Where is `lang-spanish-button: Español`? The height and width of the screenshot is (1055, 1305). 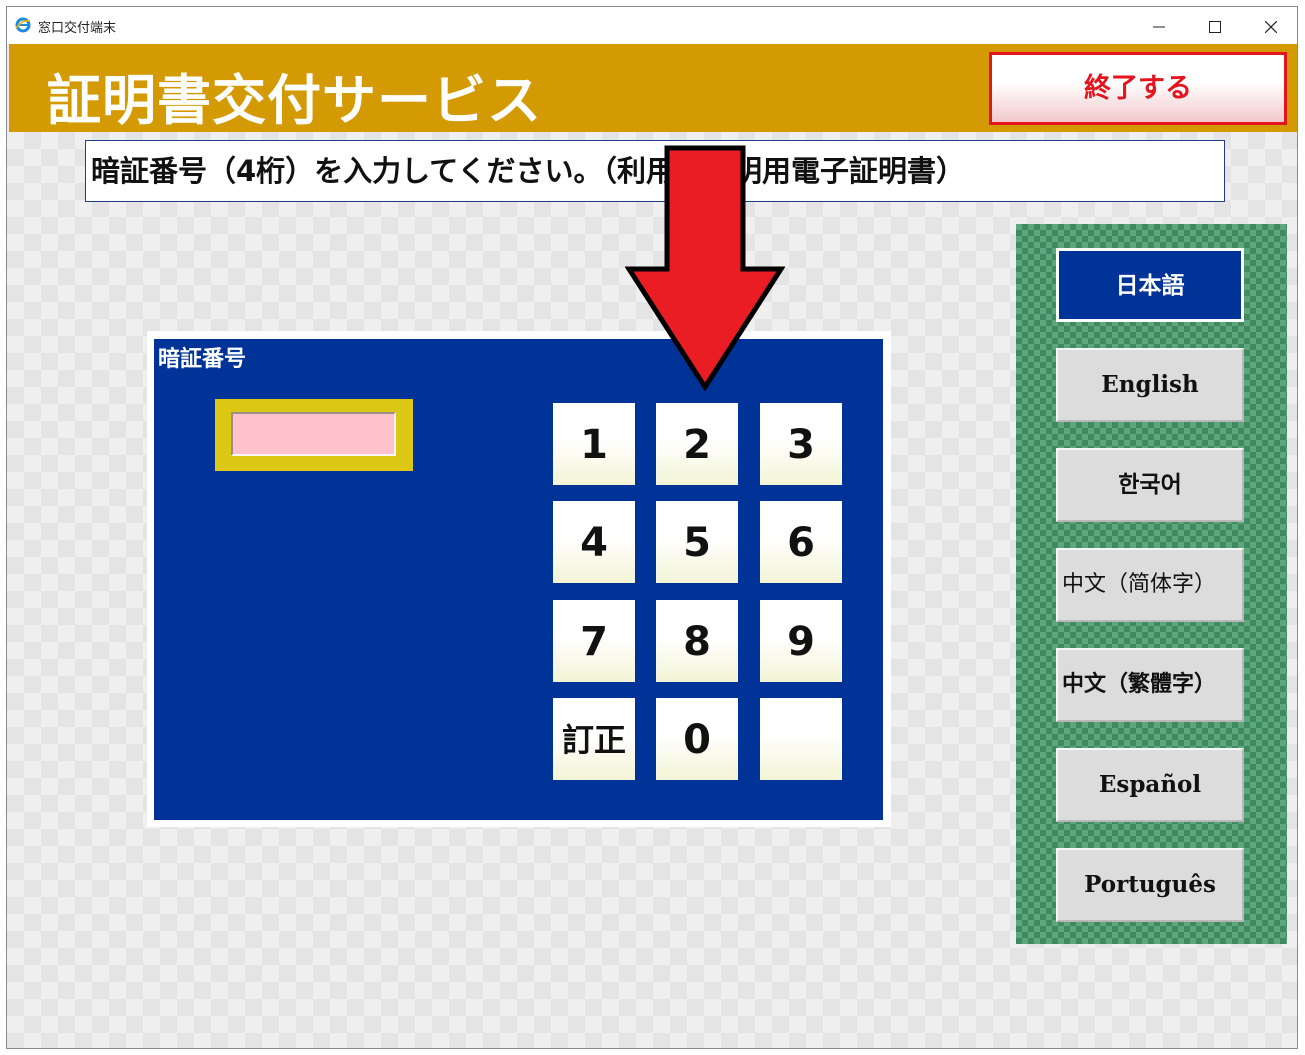
lang-spanish-button: Español is located at coordinates (1150, 785).